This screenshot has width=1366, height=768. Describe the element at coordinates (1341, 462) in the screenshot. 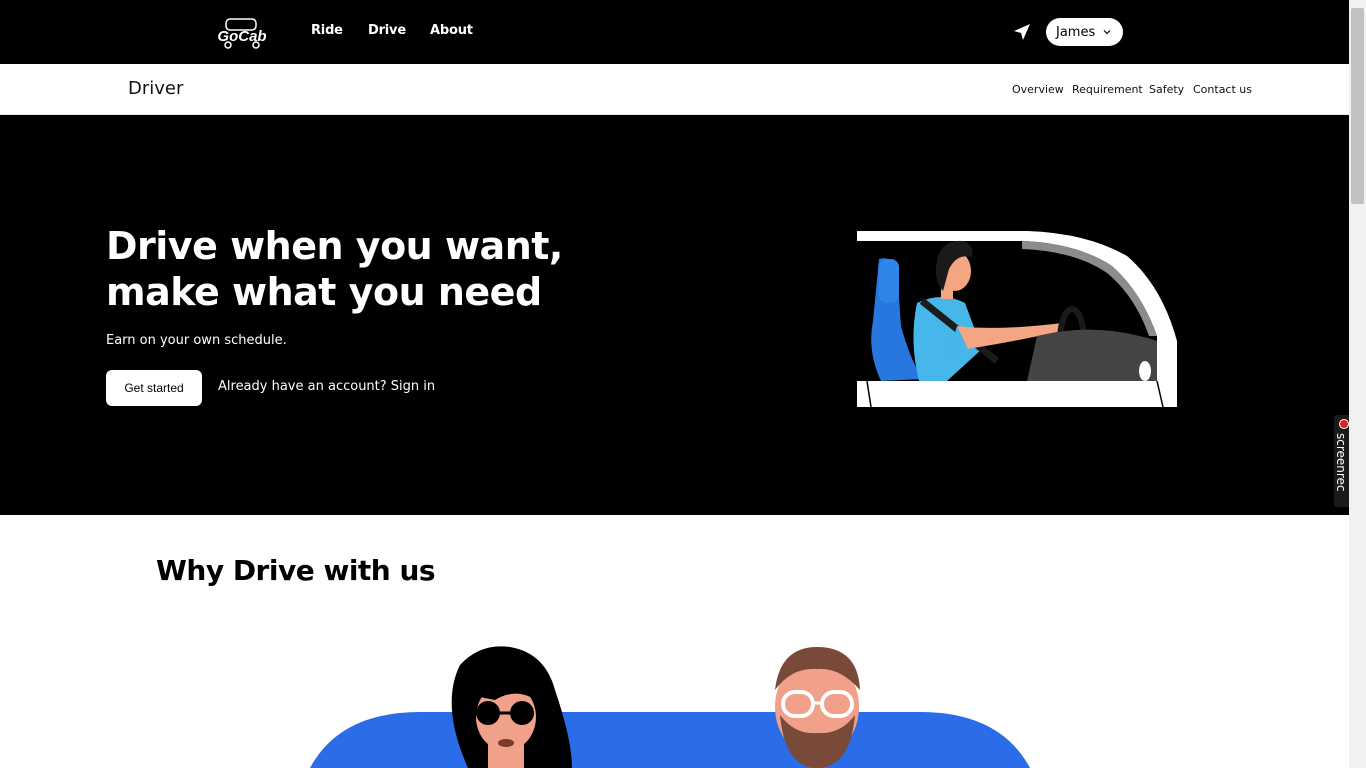

I see `recorder-label: screenrec` at that location.